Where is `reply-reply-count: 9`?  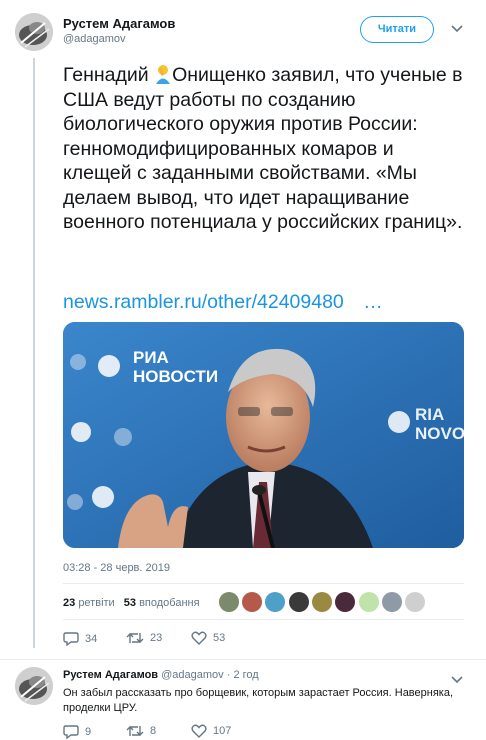
reply-reply-count: 9 is located at coordinates (88, 731).